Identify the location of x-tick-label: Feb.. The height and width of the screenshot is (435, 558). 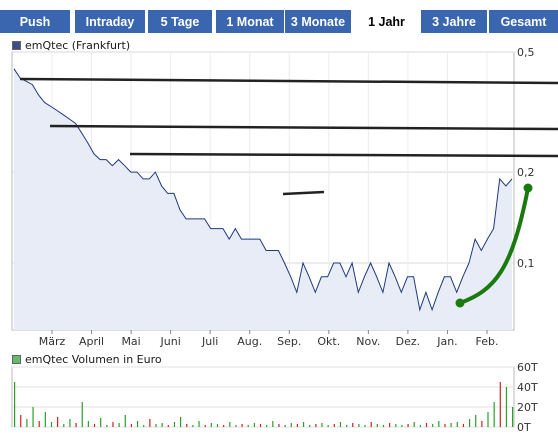
(487, 341).